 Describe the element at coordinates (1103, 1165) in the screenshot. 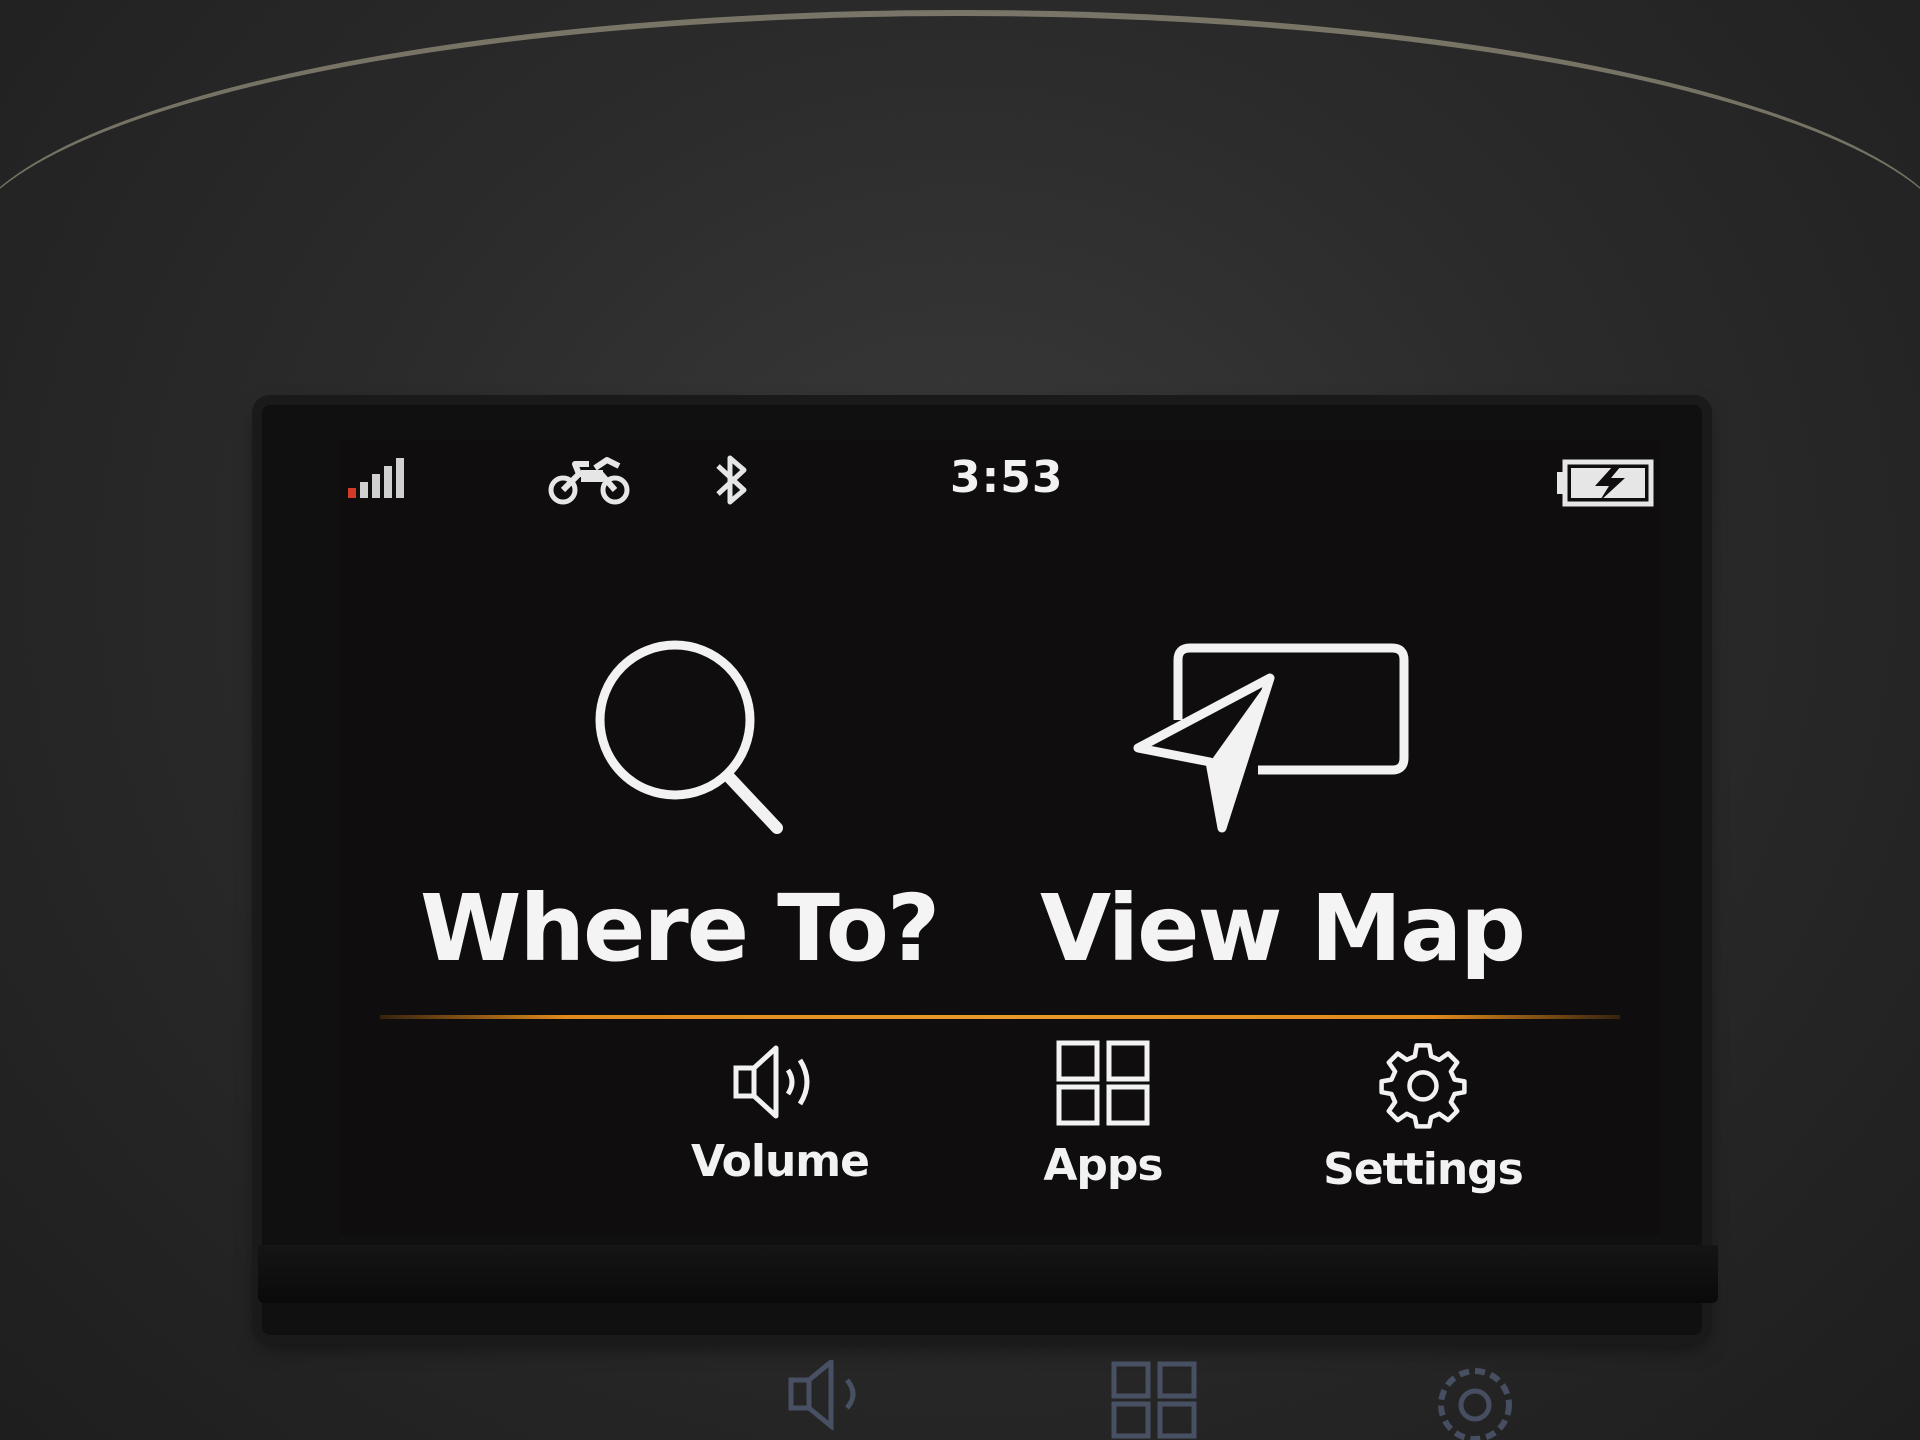

I see `apps-label: Apps` at that location.